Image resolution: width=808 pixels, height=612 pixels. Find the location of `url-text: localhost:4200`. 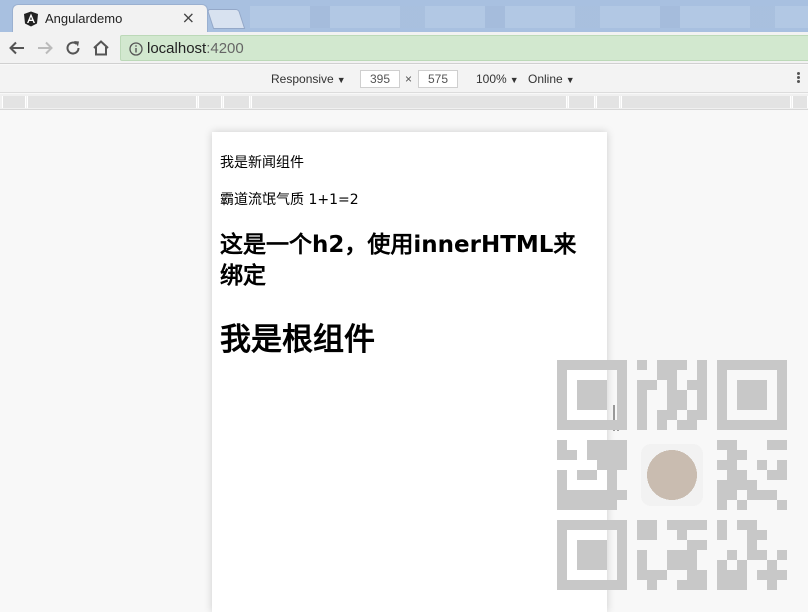

url-text: localhost:4200 is located at coordinates (195, 48).